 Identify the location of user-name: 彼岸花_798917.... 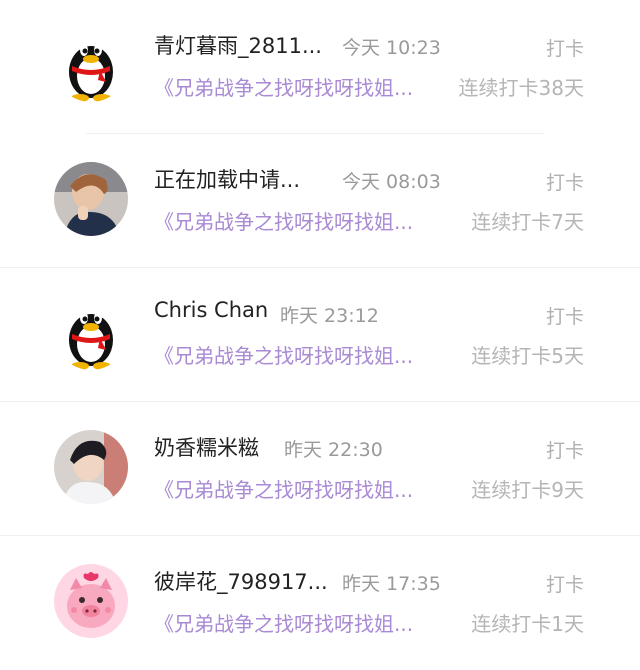
(241, 581).